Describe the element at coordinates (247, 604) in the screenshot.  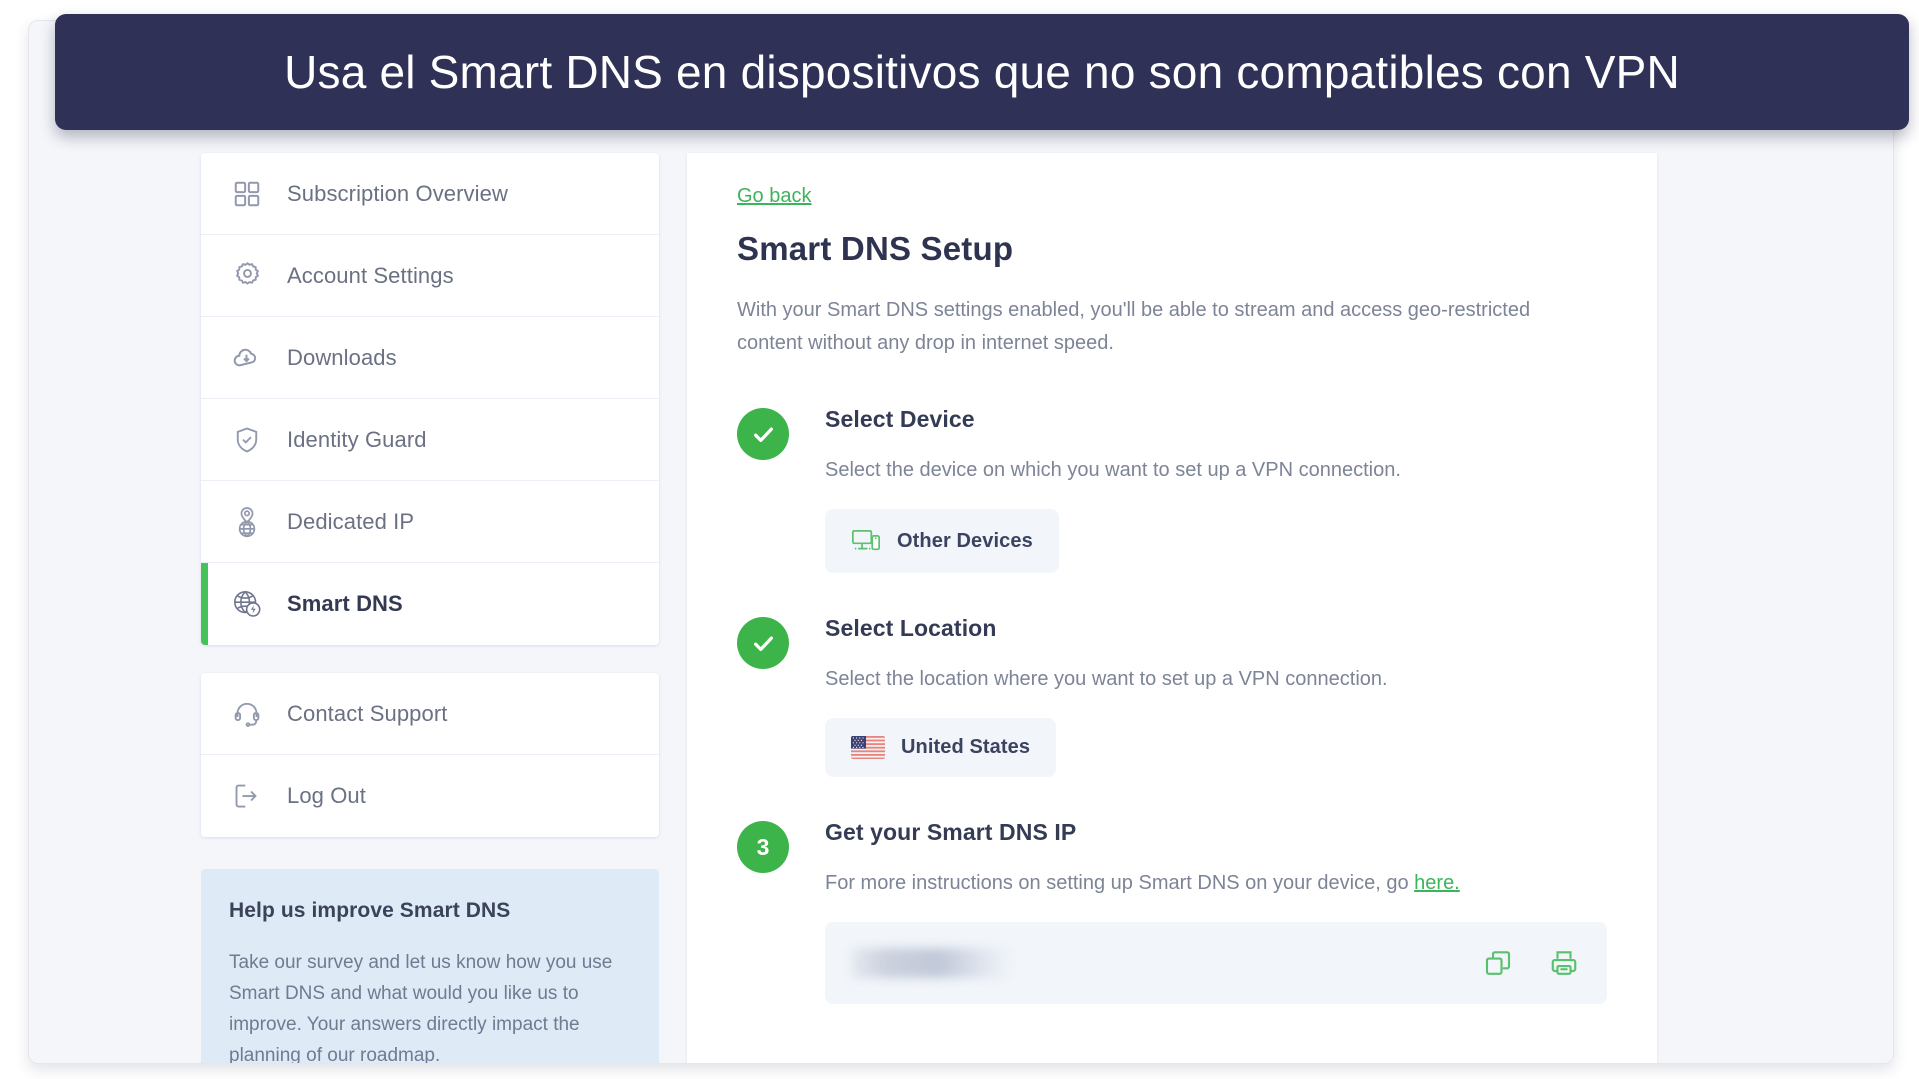
I see `smart-dns-globe-icon` at that location.